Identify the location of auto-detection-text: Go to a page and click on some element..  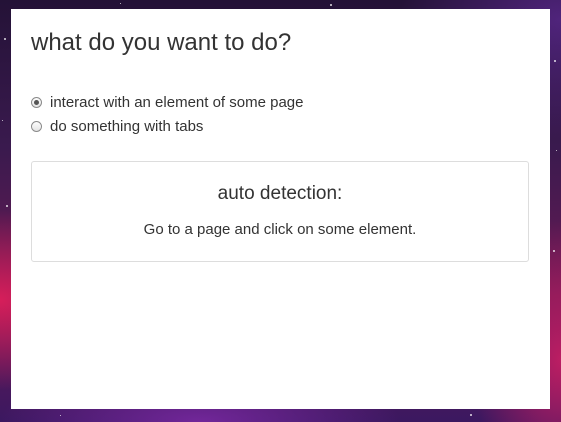
(280, 229).